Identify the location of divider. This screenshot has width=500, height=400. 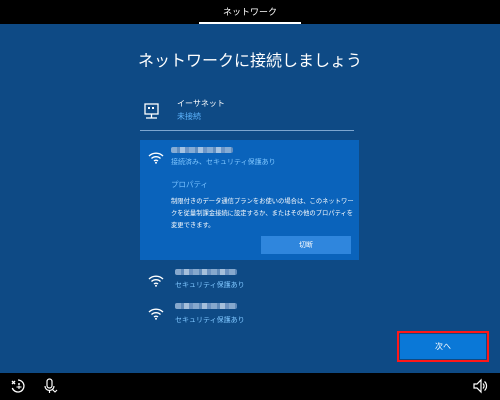
(247, 130).